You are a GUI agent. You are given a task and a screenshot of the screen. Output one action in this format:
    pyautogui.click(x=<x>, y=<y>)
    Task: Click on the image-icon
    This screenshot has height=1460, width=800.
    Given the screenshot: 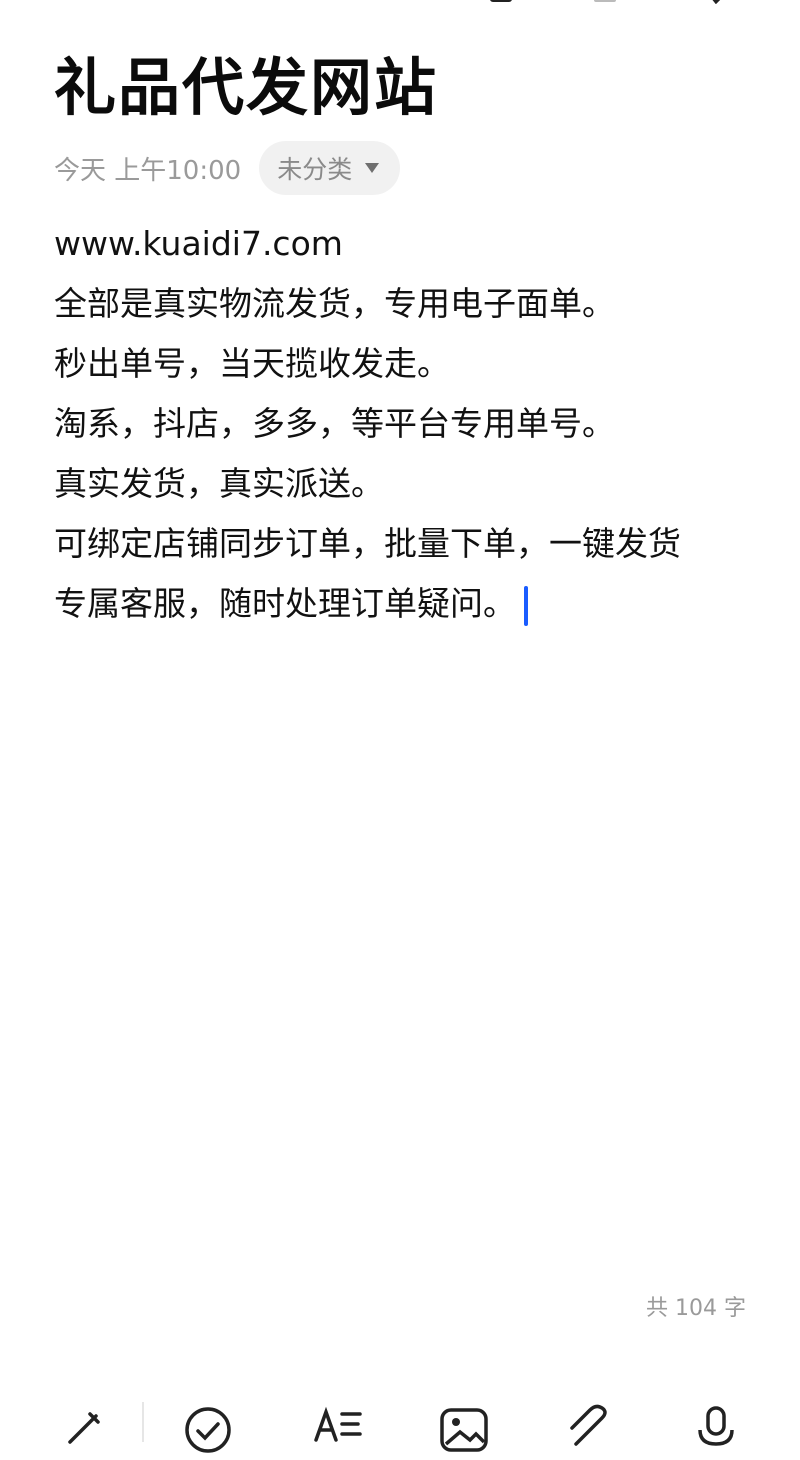 What is the action you would take?
    pyautogui.click(x=464, y=1426)
    